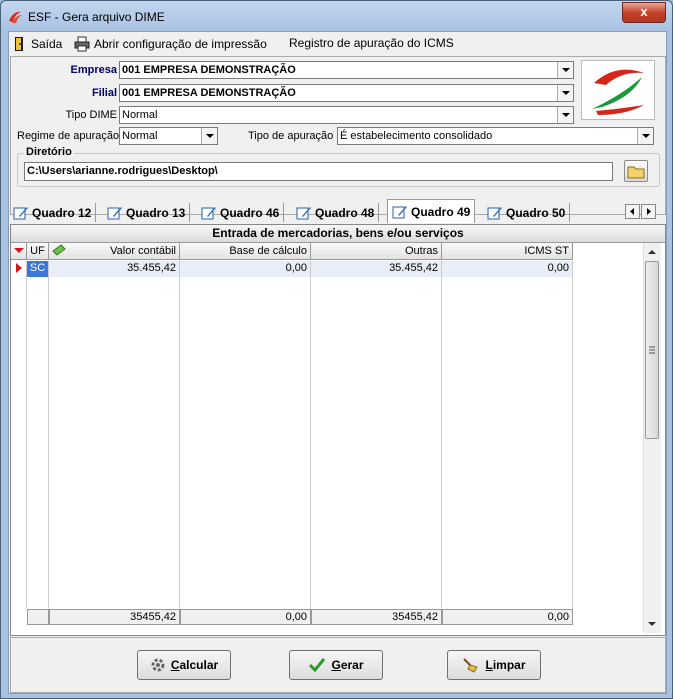 The width and height of the screenshot is (673, 699). Describe the element at coordinates (245, 617) in the screenshot. I see `total-base-calculo: 0,00` at that location.